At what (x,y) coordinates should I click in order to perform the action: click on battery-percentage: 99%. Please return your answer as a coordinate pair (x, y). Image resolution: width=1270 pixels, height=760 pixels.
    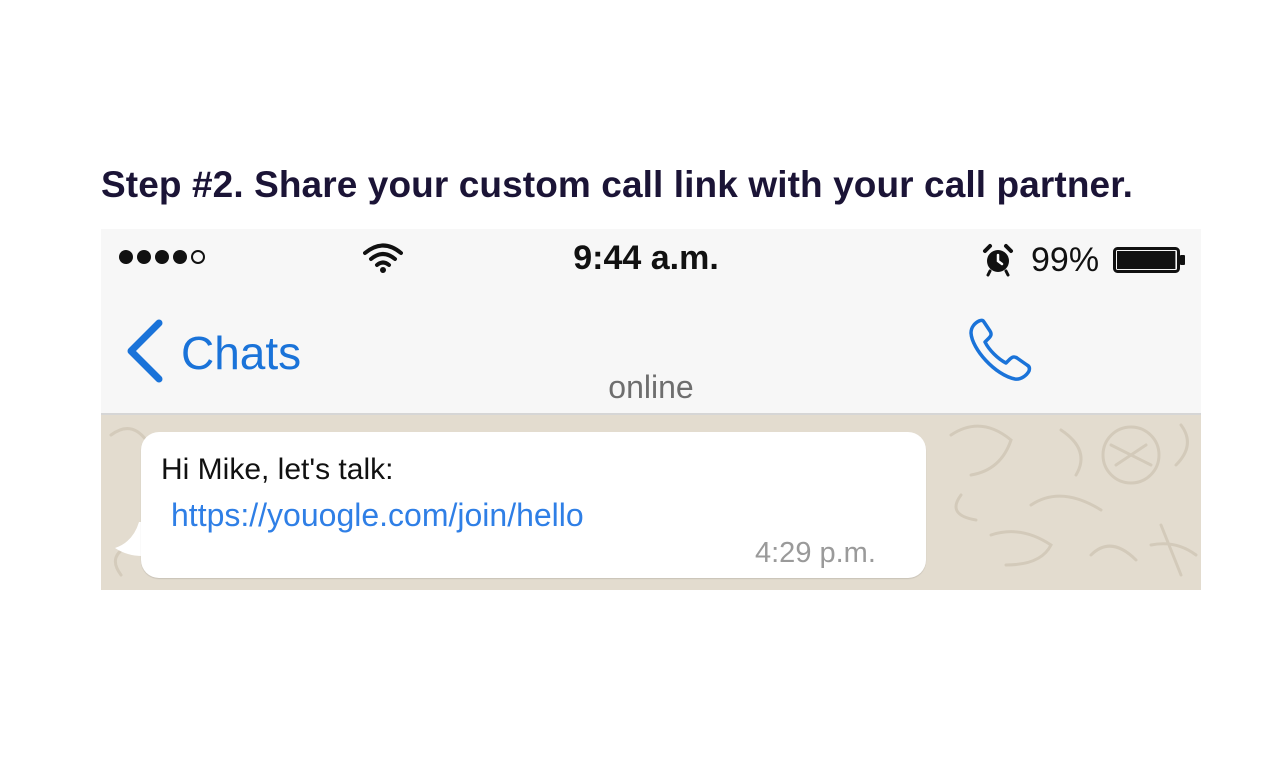
    Looking at the image, I should click on (1065, 260).